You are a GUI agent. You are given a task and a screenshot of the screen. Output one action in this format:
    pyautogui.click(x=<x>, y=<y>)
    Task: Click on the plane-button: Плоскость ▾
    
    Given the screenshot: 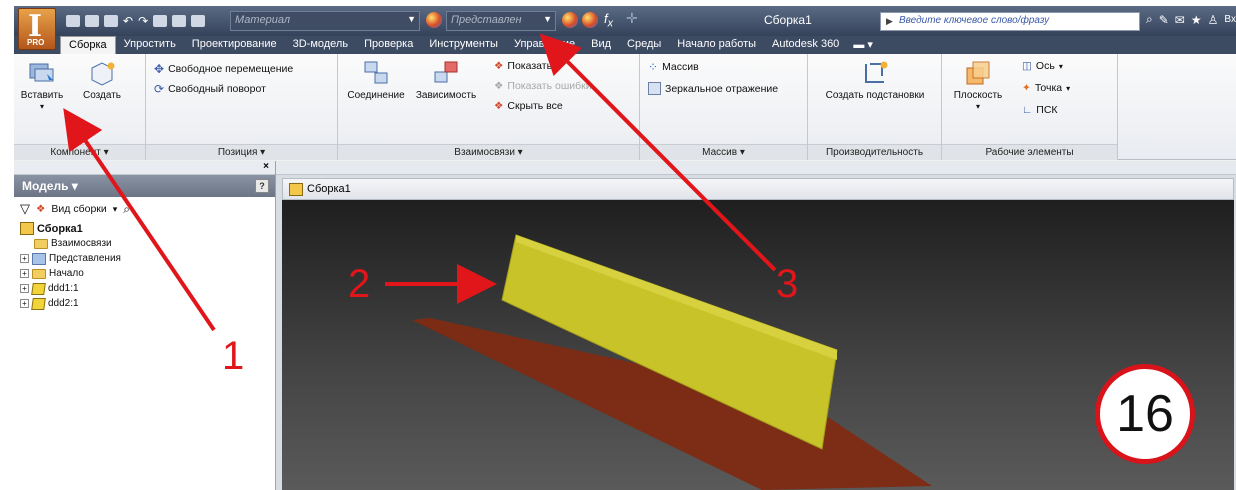 What is the action you would take?
    pyautogui.click(x=978, y=86)
    